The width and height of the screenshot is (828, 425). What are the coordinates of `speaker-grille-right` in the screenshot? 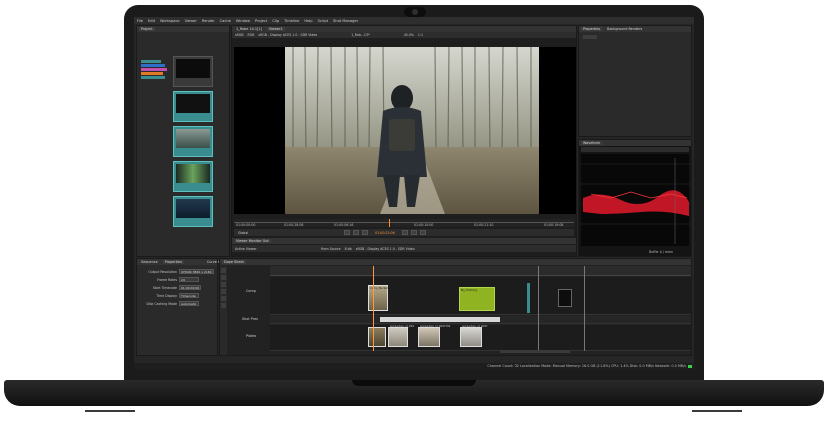 It's located at (717, 411).